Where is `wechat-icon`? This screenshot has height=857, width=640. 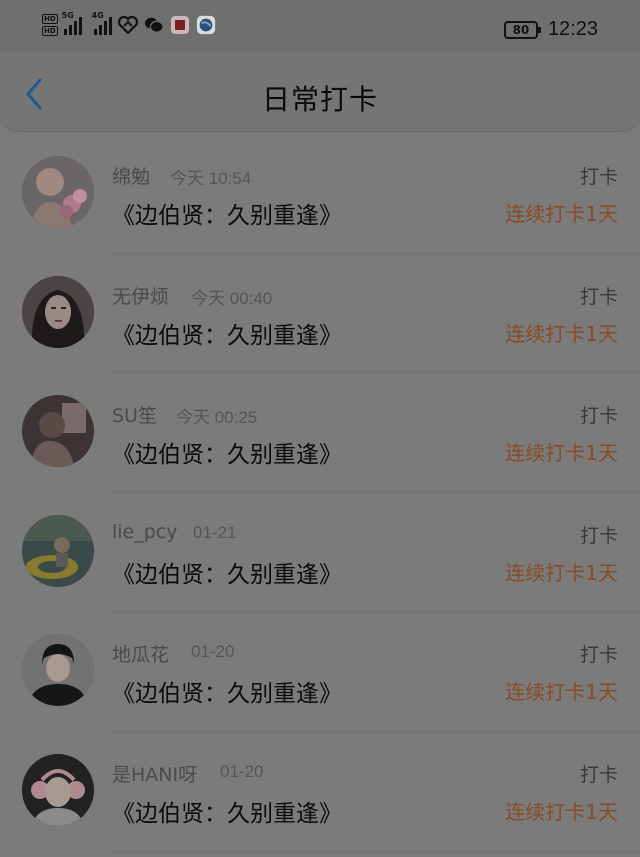 wechat-icon is located at coordinates (154, 25).